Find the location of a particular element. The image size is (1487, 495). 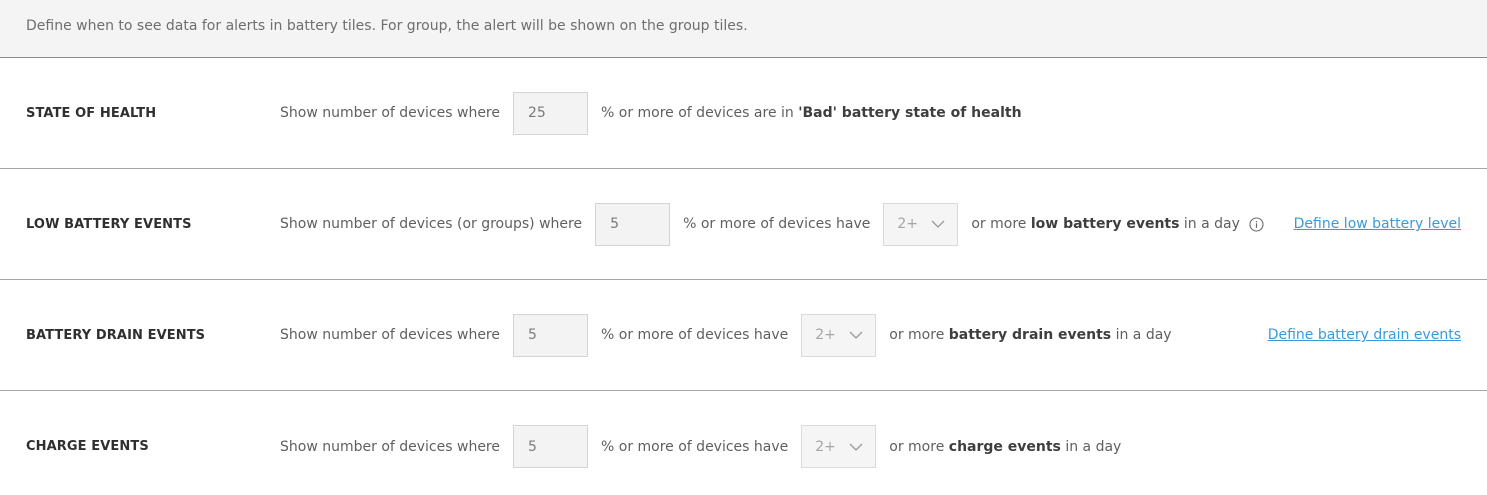

rule-prefix: Show number of devices (or groups) where is located at coordinates (431, 224).